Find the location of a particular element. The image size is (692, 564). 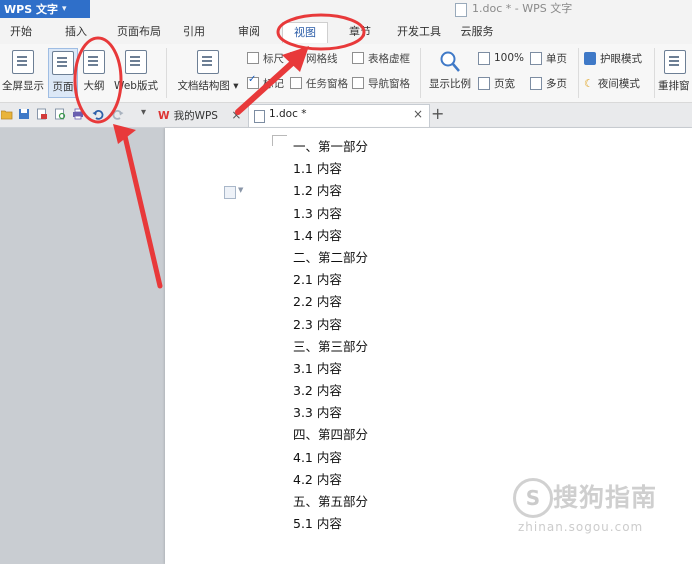

single-page-button: 单页 is located at coordinates (548, 58).